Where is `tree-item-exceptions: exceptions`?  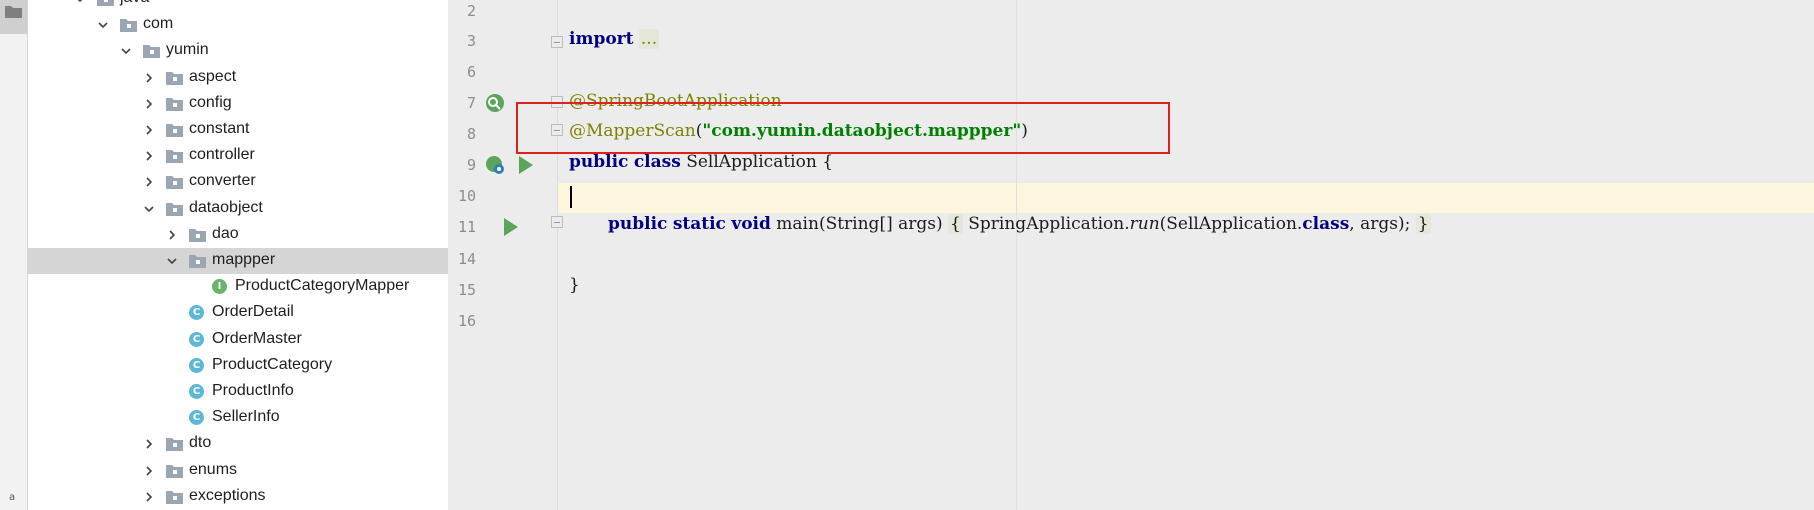 tree-item-exceptions: exceptions is located at coordinates (238, 497).